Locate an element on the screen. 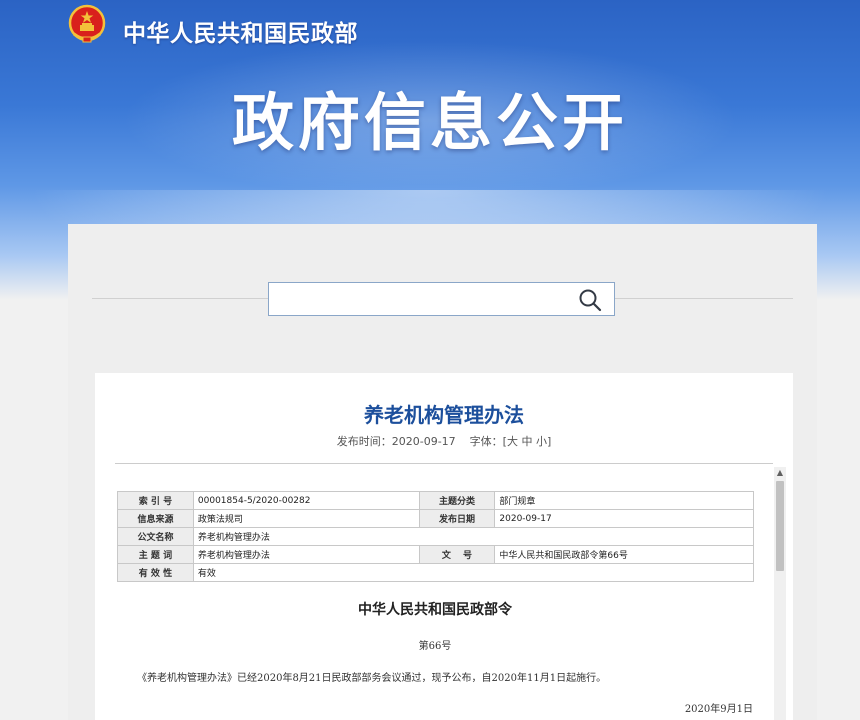 This screenshot has height=720, width=860. table-row: 索 引 号 00001854-5/2020-00282 主题分类 部门规章 is located at coordinates (435, 500).